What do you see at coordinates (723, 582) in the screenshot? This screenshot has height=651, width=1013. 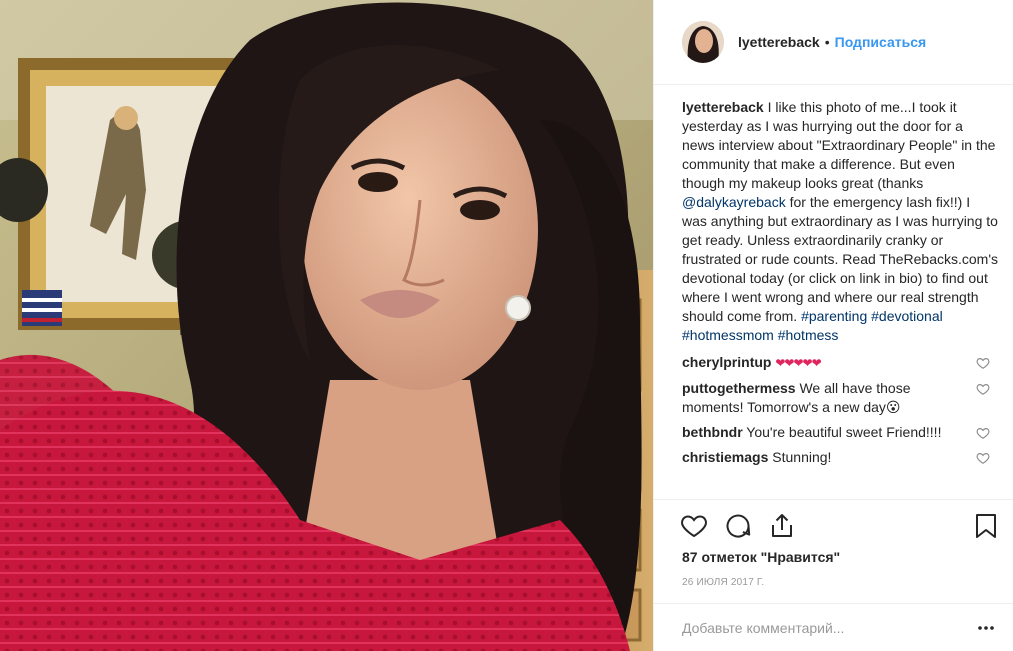 I see `post-date: 26 ИЮЛЯ 2017 Г.` at bounding box center [723, 582].